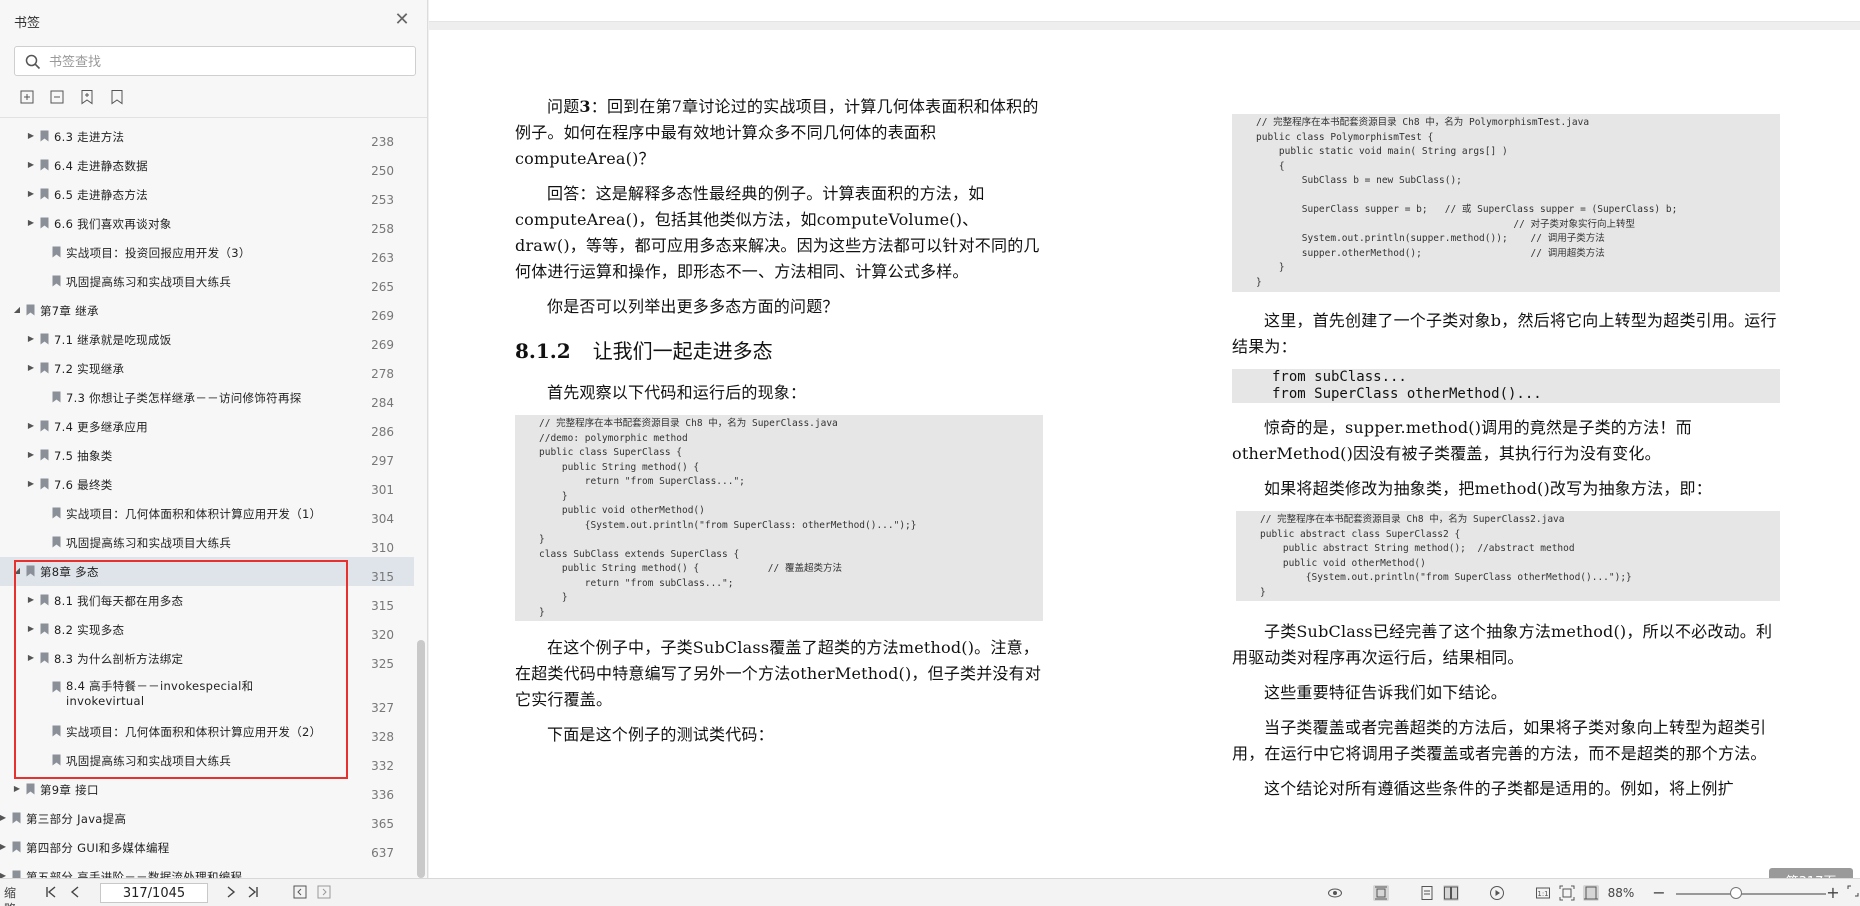 The image size is (1860, 906). What do you see at coordinates (382, 490) in the screenshot?
I see `bookmark-page-number: 301` at bounding box center [382, 490].